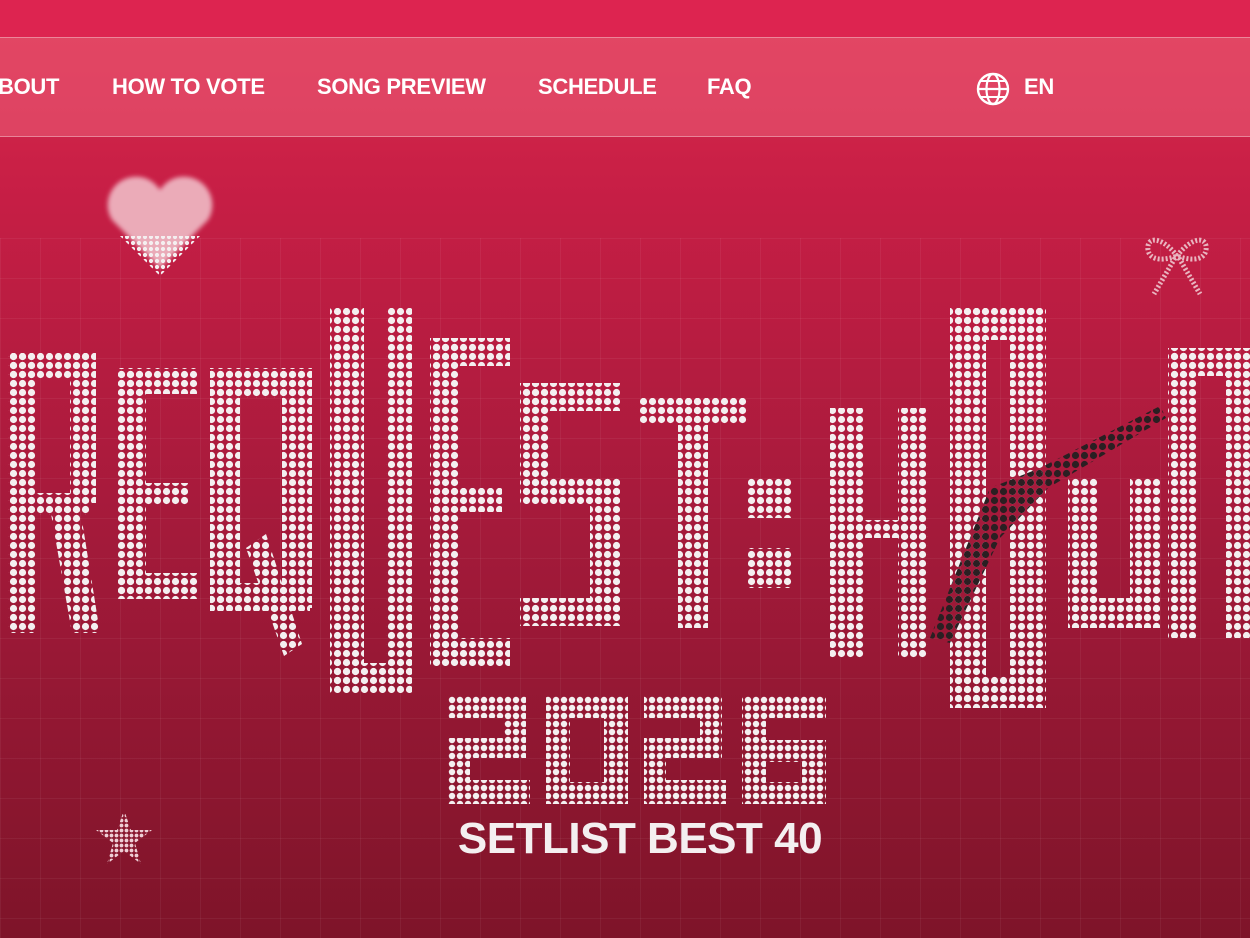 The width and height of the screenshot is (1250, 938). I want to click on nav-item-song-preview: SONG PREVIEW, so click(401, 87).